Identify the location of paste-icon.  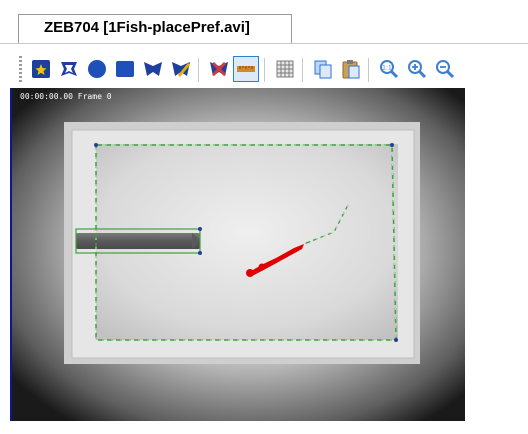
(351, 69).